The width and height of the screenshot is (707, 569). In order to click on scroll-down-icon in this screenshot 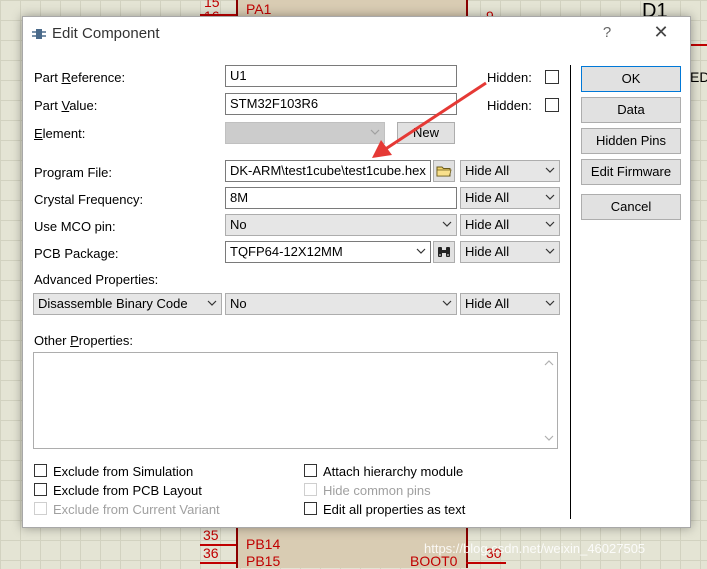, I will do `click(549, 438)`.